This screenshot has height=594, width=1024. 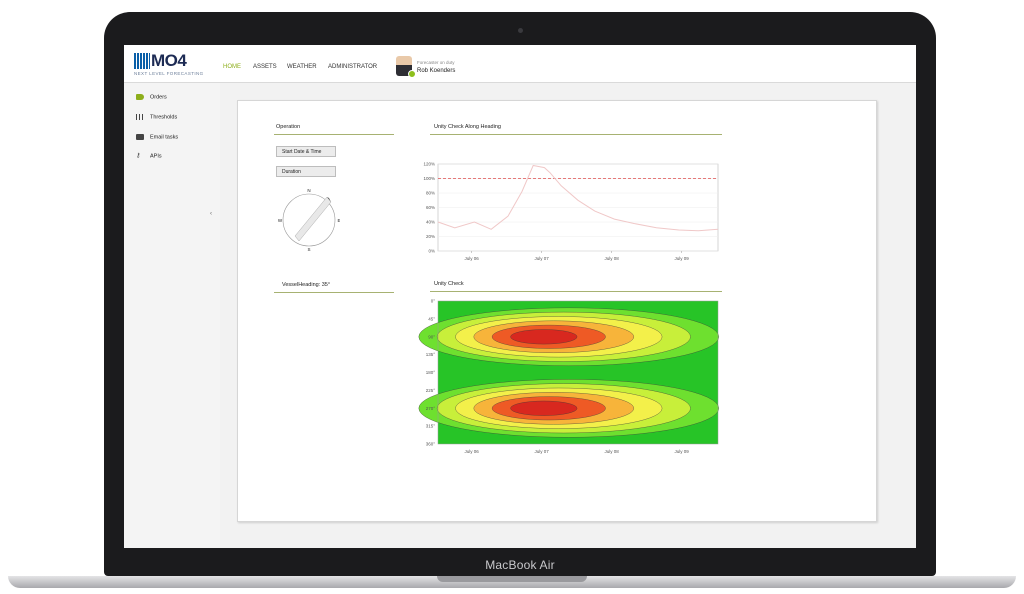 What do you see at coordinates (430, 207) in the screenshot?
I see `y-tick-label: 60%` at bounding box center [430, 207].